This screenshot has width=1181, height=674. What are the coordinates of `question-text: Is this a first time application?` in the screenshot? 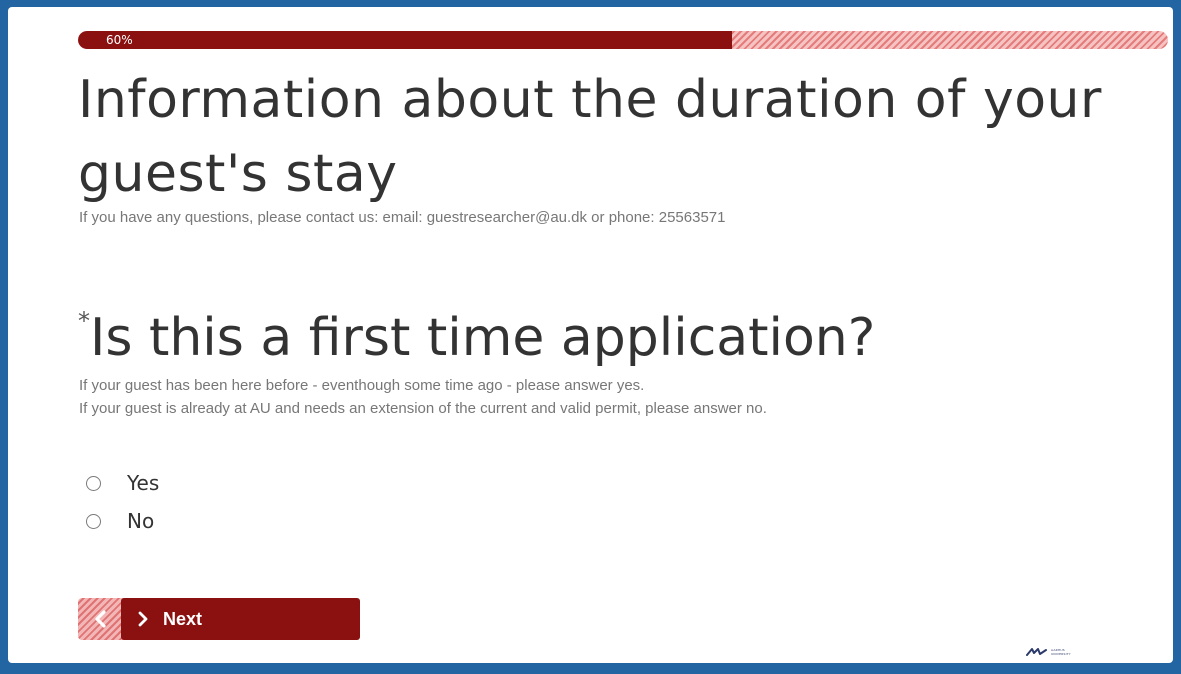 It's located at (483, 338).